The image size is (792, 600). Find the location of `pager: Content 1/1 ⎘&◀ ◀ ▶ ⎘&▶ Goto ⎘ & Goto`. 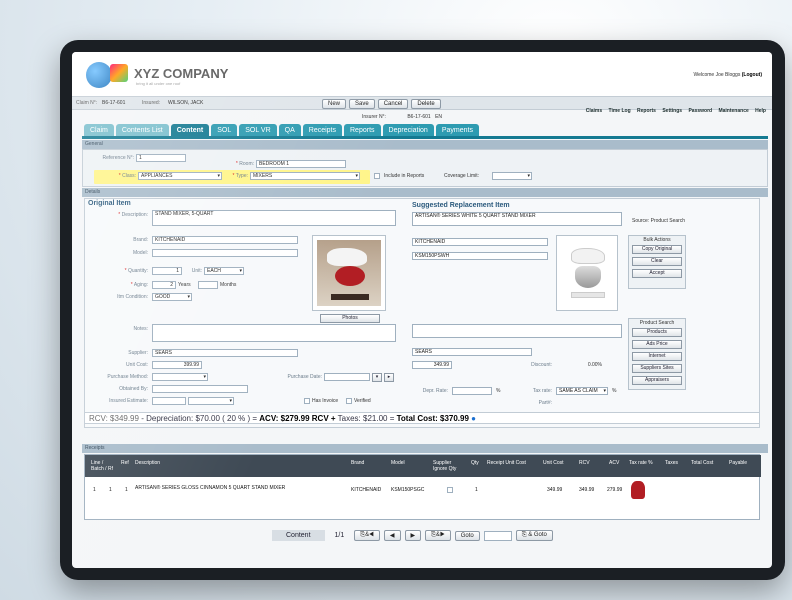

pager: Content 1/1 ⎘&◀ ◀ ▶ ⎘&▶ Goto ⎘ & Goto is located at coordinates (412, 535).